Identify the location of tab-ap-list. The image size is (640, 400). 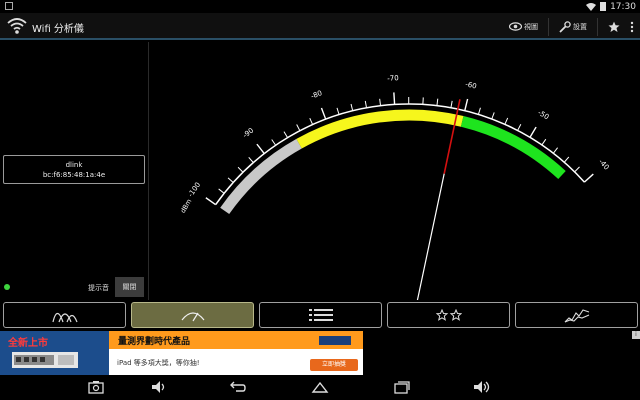
(320, 315).